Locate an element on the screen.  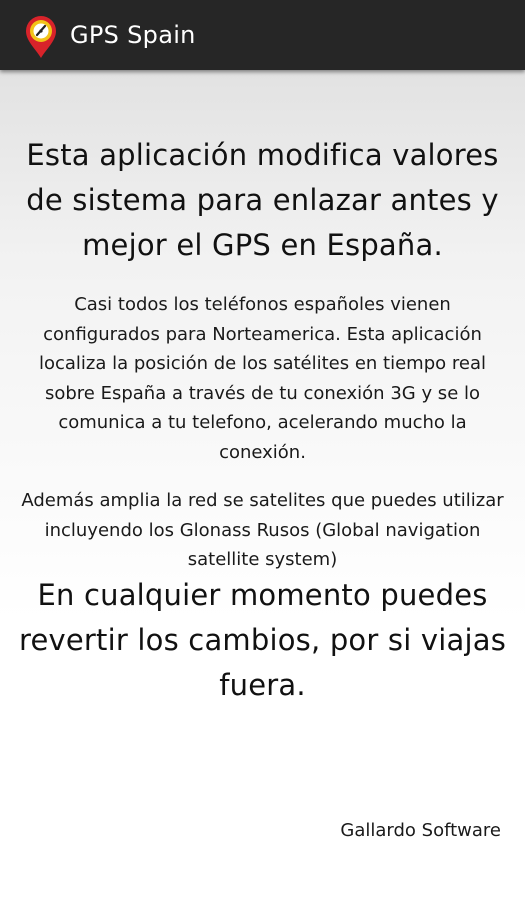
app-title: GPS Spain is located at coordinates (133, 35).